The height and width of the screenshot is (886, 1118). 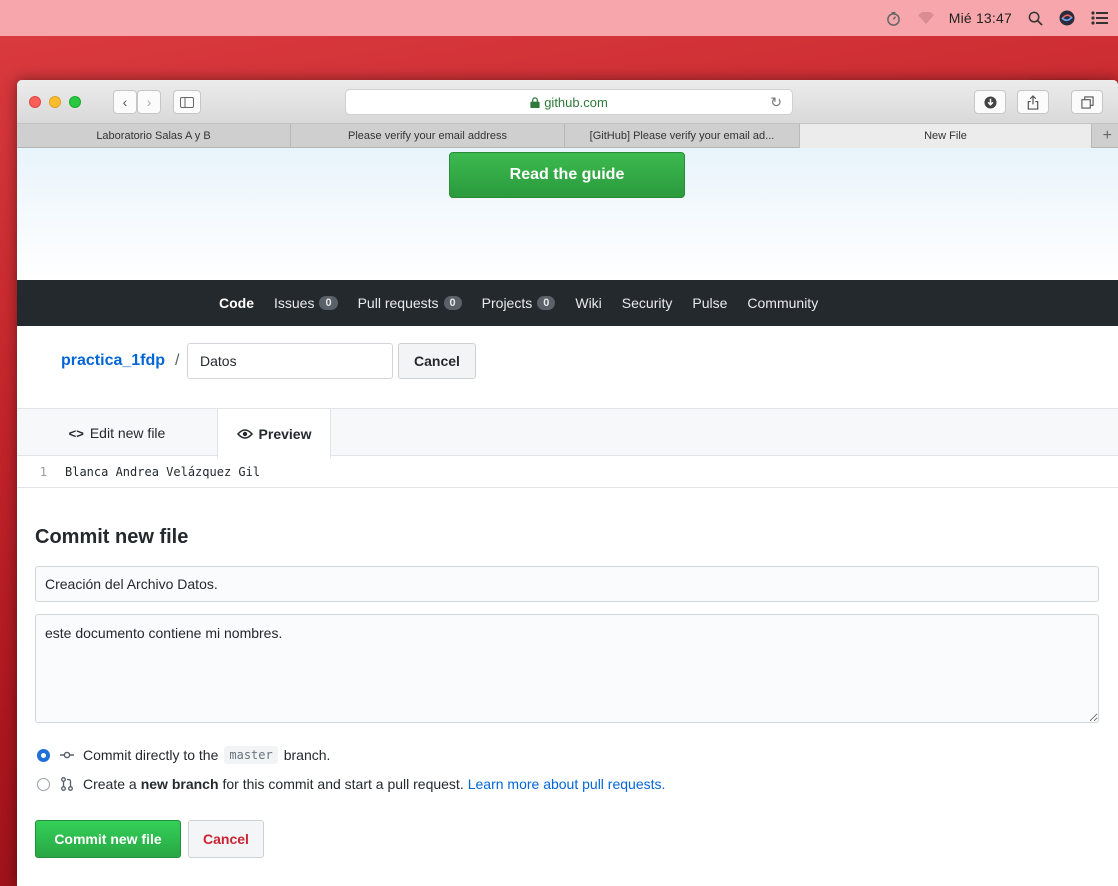 What do you see at coordinates (43, 755) in the screenshot?
I see `radio-commit-directly` at bounding box center [43, 755].